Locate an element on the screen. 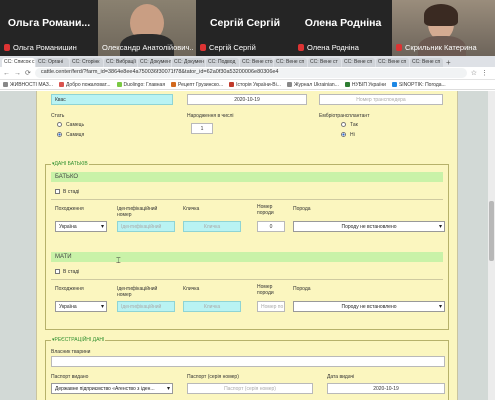 The height and width of the screenshot is (400, 495). sex-label: Стать is located at coordinates (58, 116).